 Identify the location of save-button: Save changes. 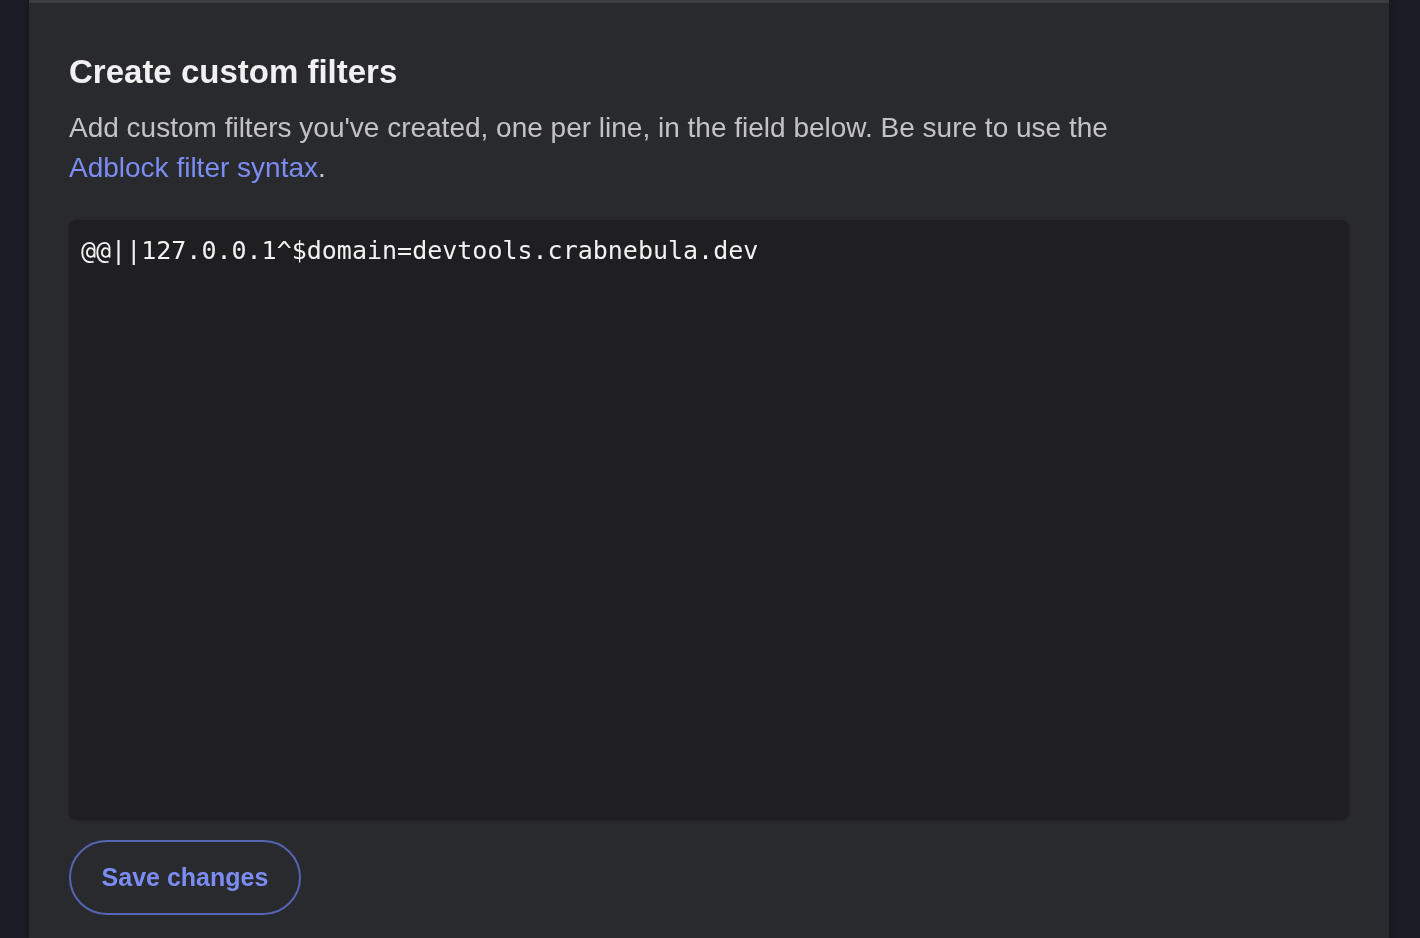
(185, 877).